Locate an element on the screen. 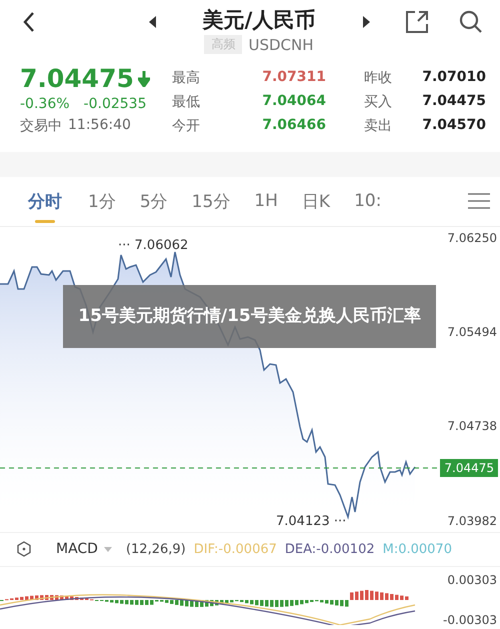 The height and width of the screenshot is (629, 500). trading-status: 交易中 is located at coordinates (41, 125).